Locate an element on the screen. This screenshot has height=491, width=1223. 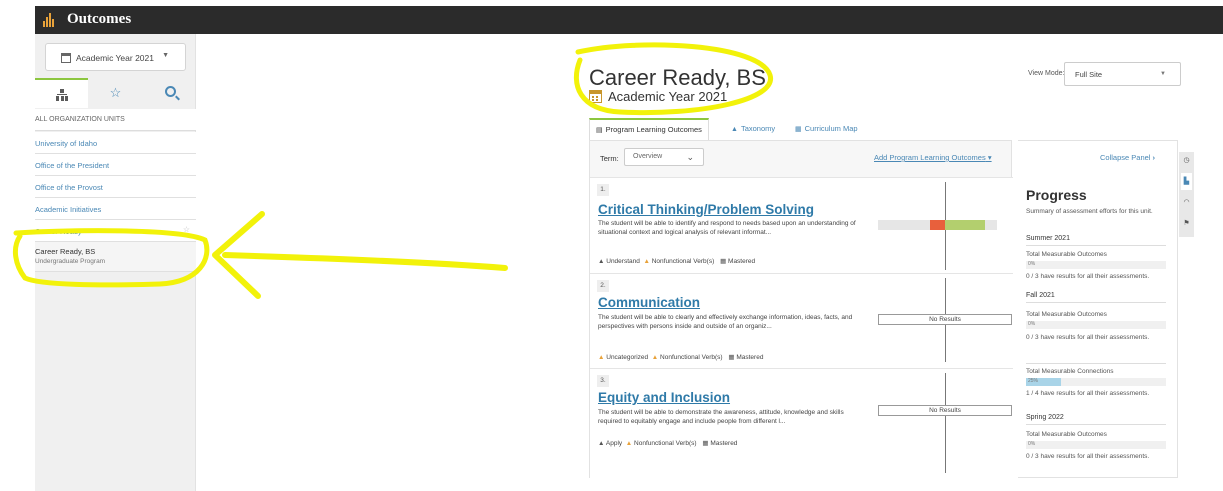
favorite-star-icon: ☆ is located at coordinates (186, 229).